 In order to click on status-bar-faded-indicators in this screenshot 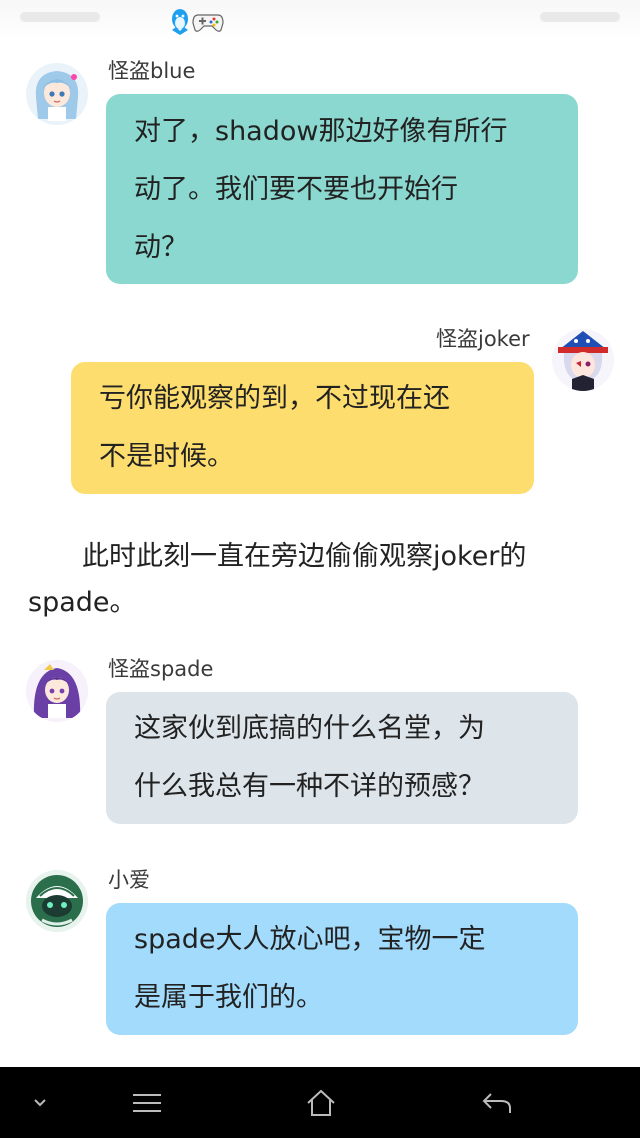, I will do `click(580, 17)`.